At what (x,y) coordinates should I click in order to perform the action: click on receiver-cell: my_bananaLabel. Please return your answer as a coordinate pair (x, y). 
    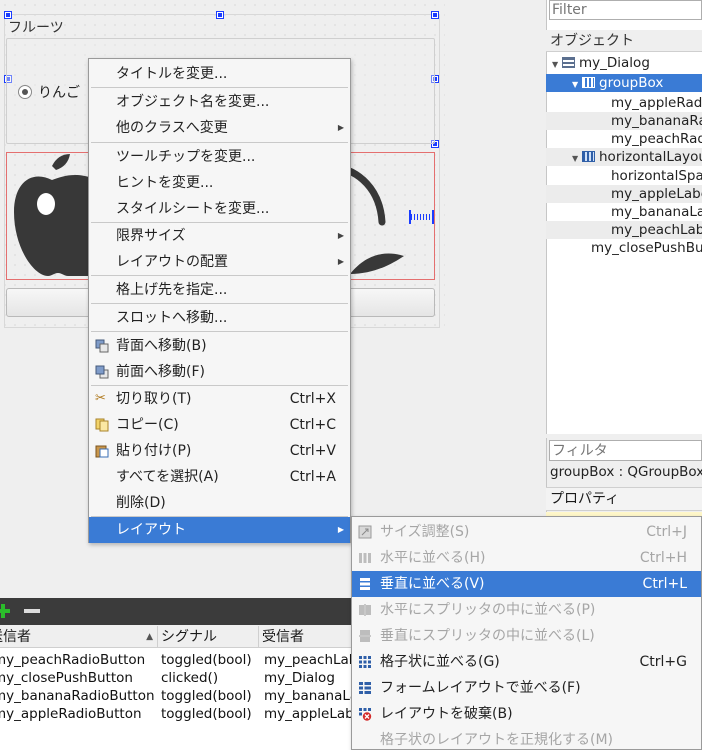
    Looking at the image, I should click on (306, 696).